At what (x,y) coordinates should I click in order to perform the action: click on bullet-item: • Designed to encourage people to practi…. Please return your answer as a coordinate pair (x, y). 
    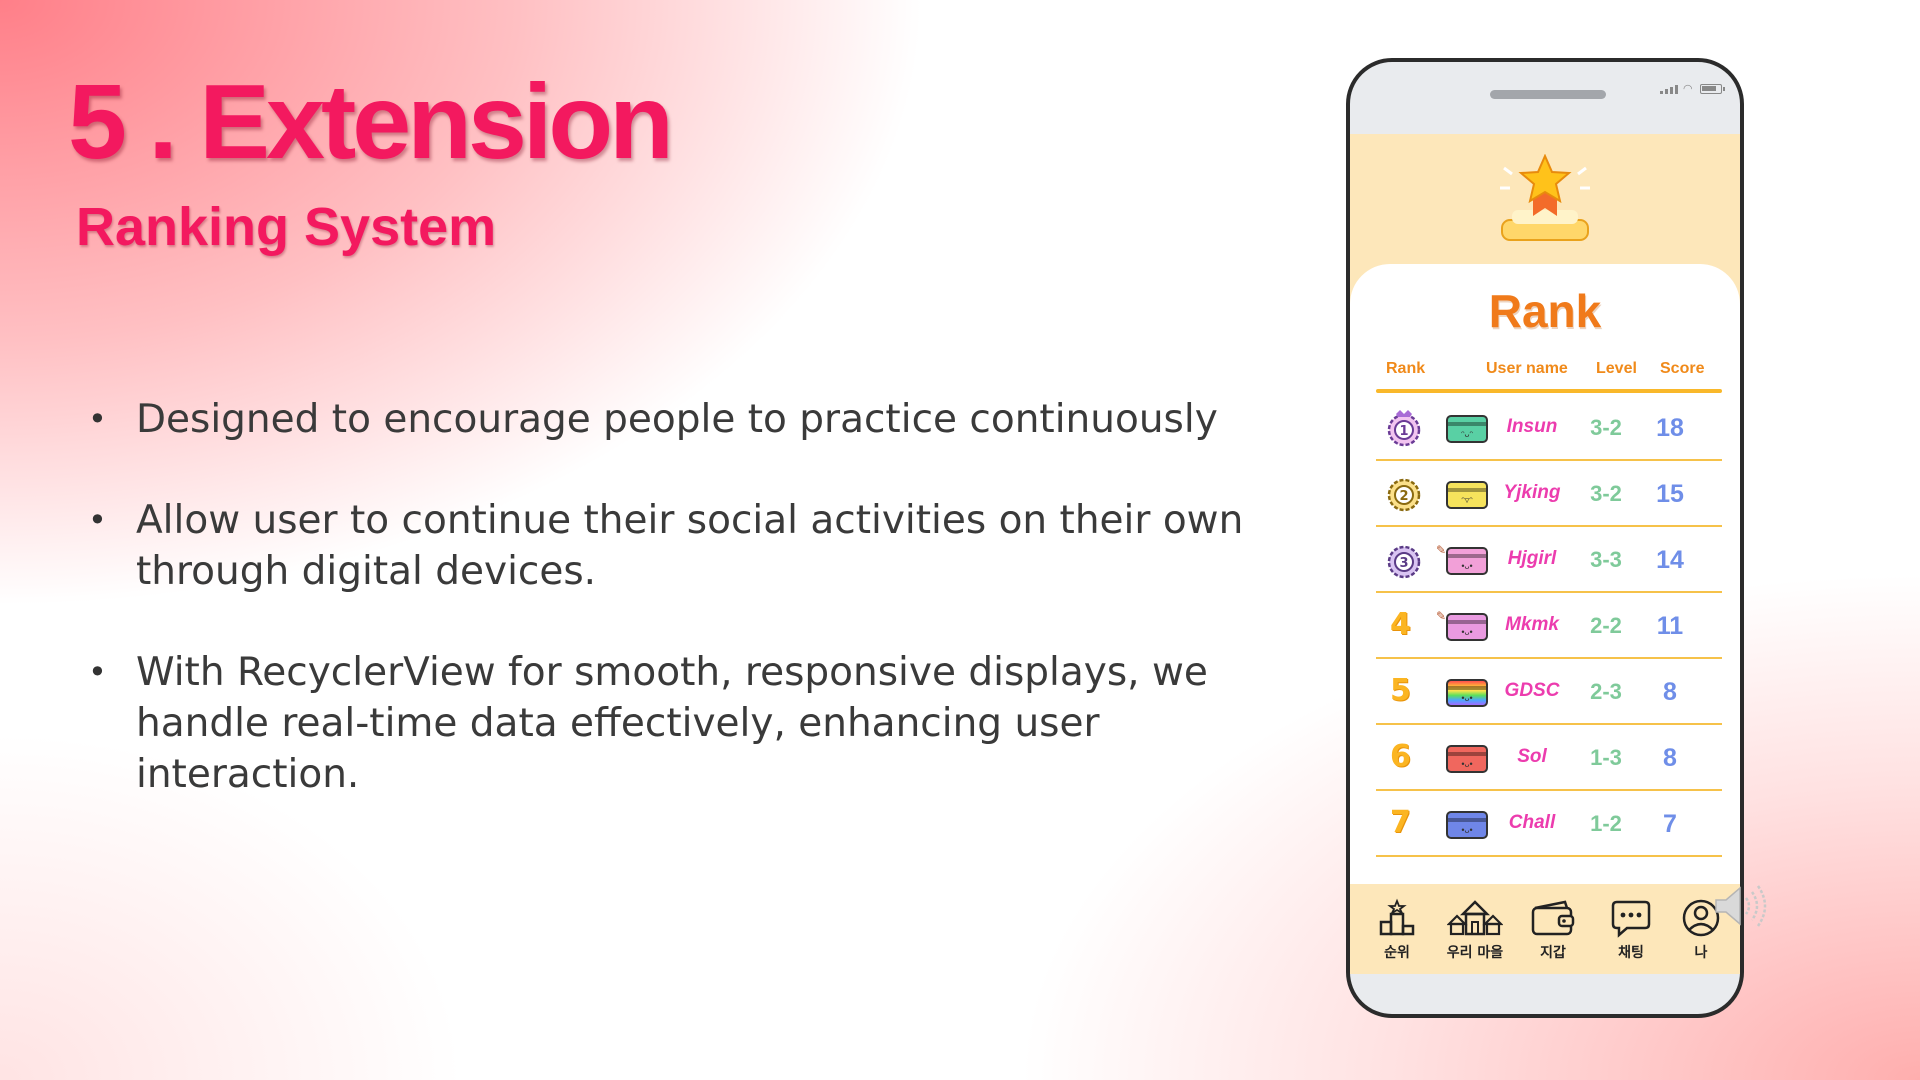
    Looking at the image, I should click on (674, 419).